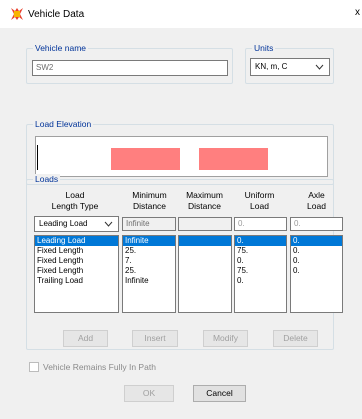 Image resolution: width=362 pixels, height=419 pixels. I want to click on header-uniform-load: Uniform Load, so click(259, 200).